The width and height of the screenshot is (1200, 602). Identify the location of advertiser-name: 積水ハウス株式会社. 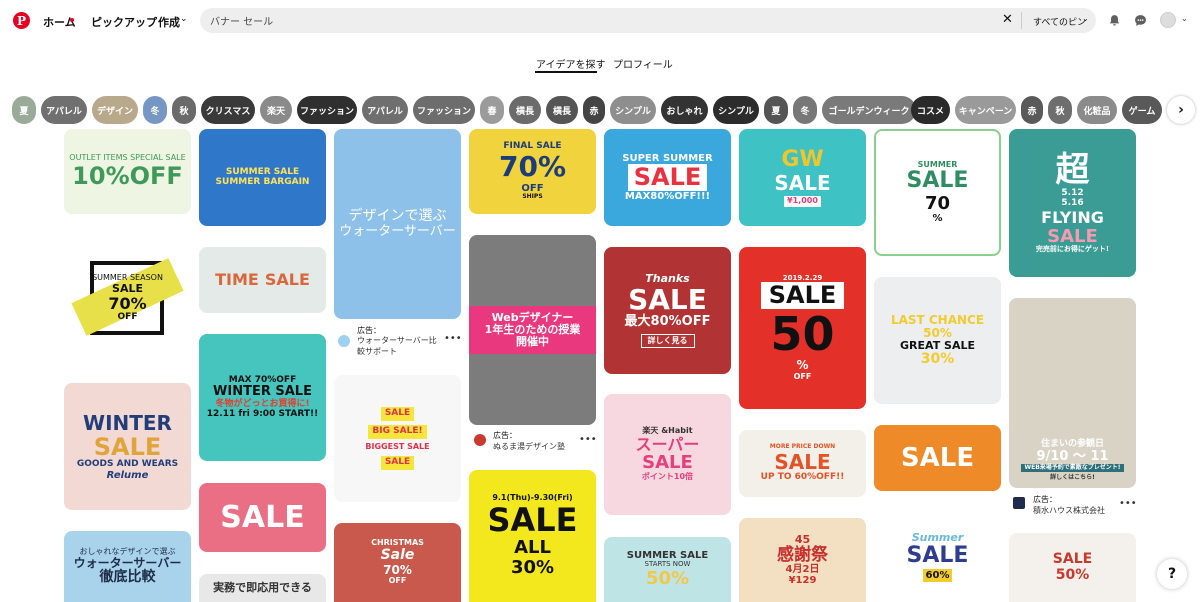
(1069, 511).